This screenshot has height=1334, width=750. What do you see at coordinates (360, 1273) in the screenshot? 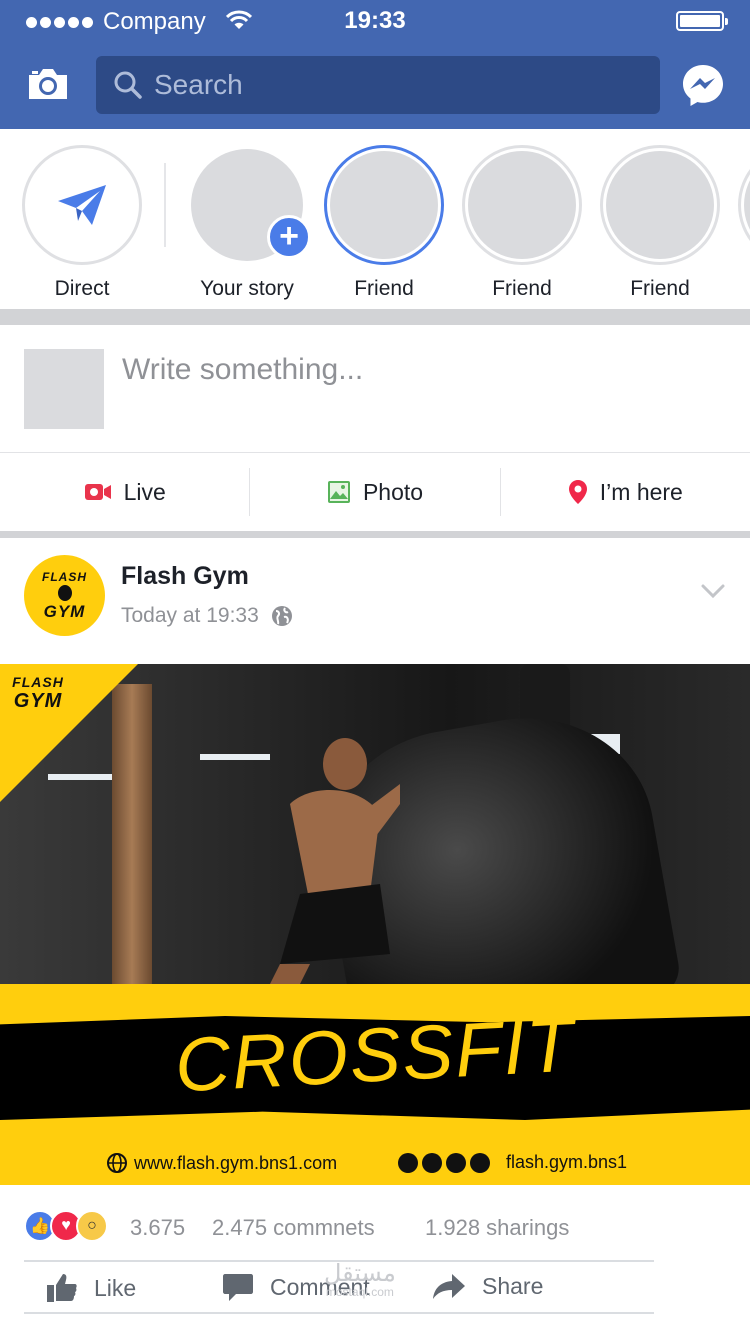
I see `watermark-arabic: مستقل` at bounding box center [360, 1273].